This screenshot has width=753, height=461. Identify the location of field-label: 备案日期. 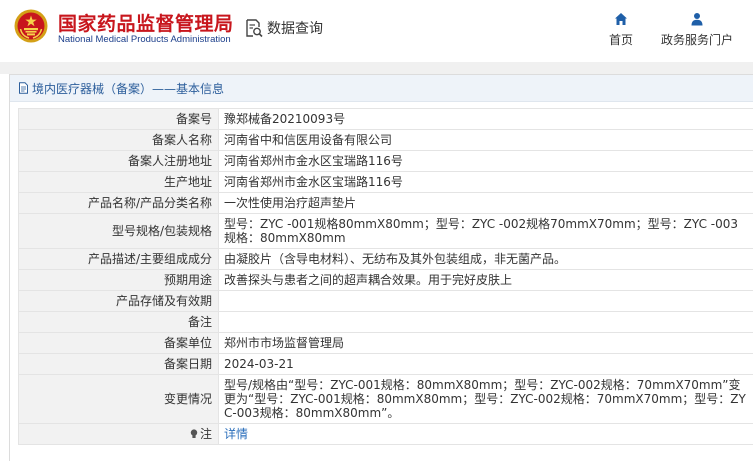
(118, 364).